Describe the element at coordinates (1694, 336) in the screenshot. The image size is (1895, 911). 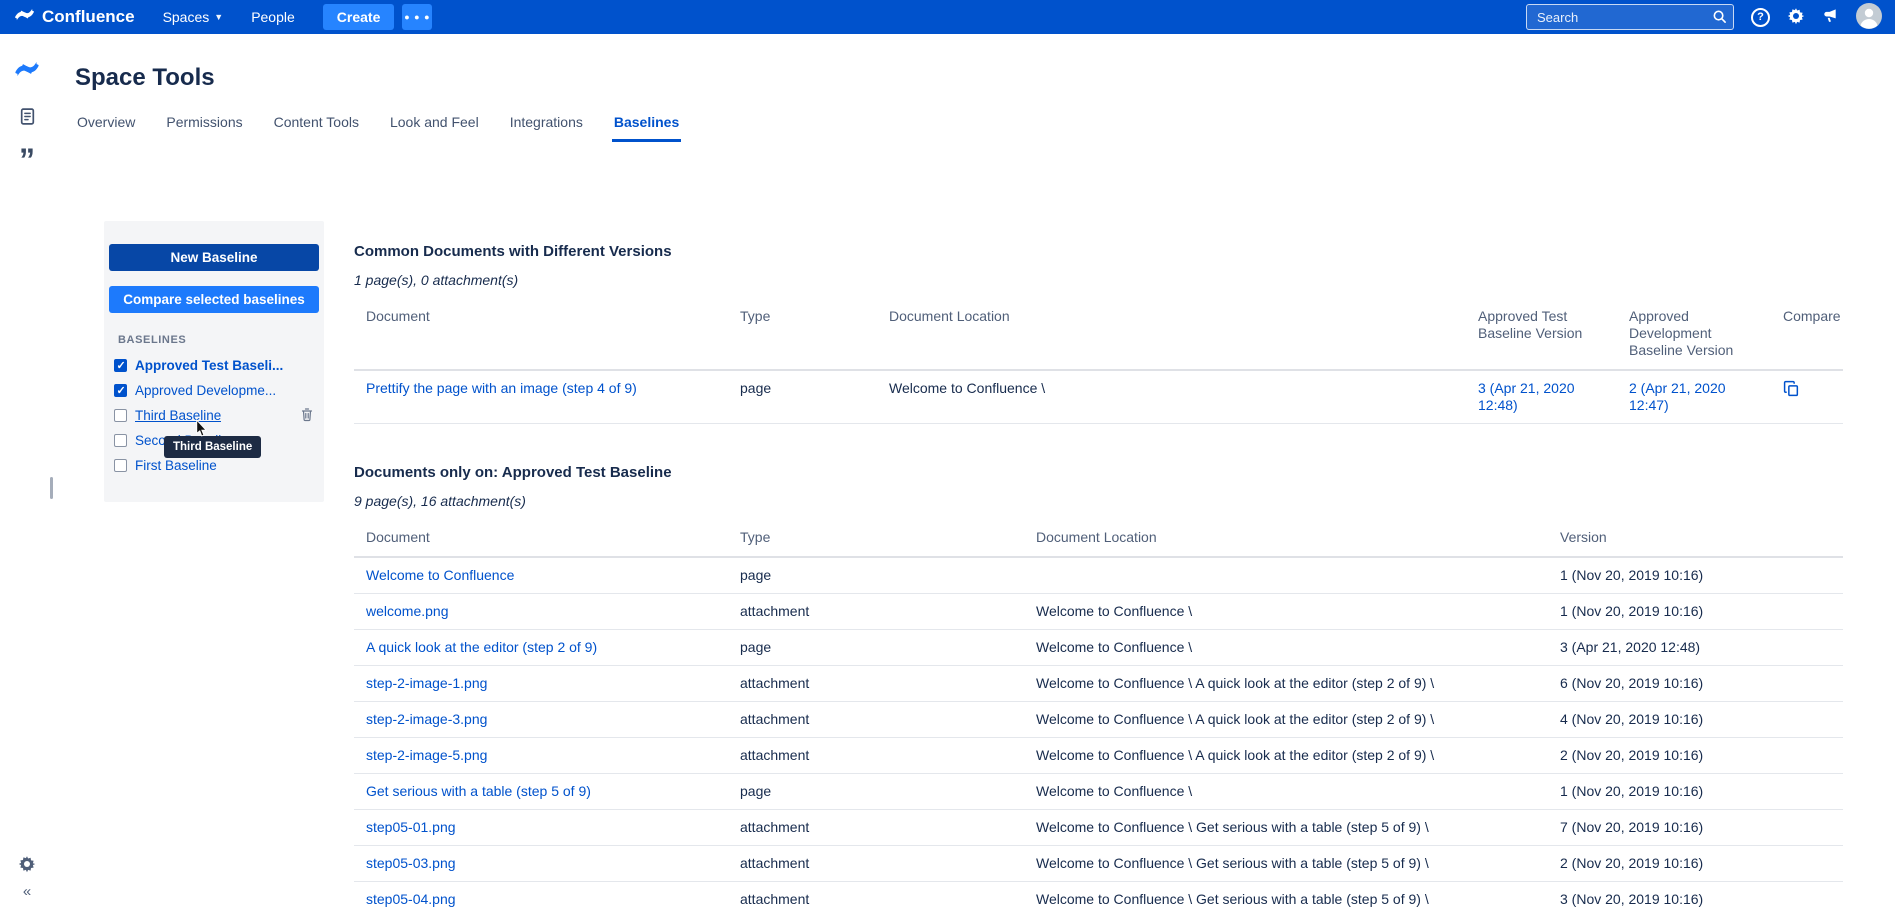
I see `col-dev-version: Approved Development Baseline Version` at that location.